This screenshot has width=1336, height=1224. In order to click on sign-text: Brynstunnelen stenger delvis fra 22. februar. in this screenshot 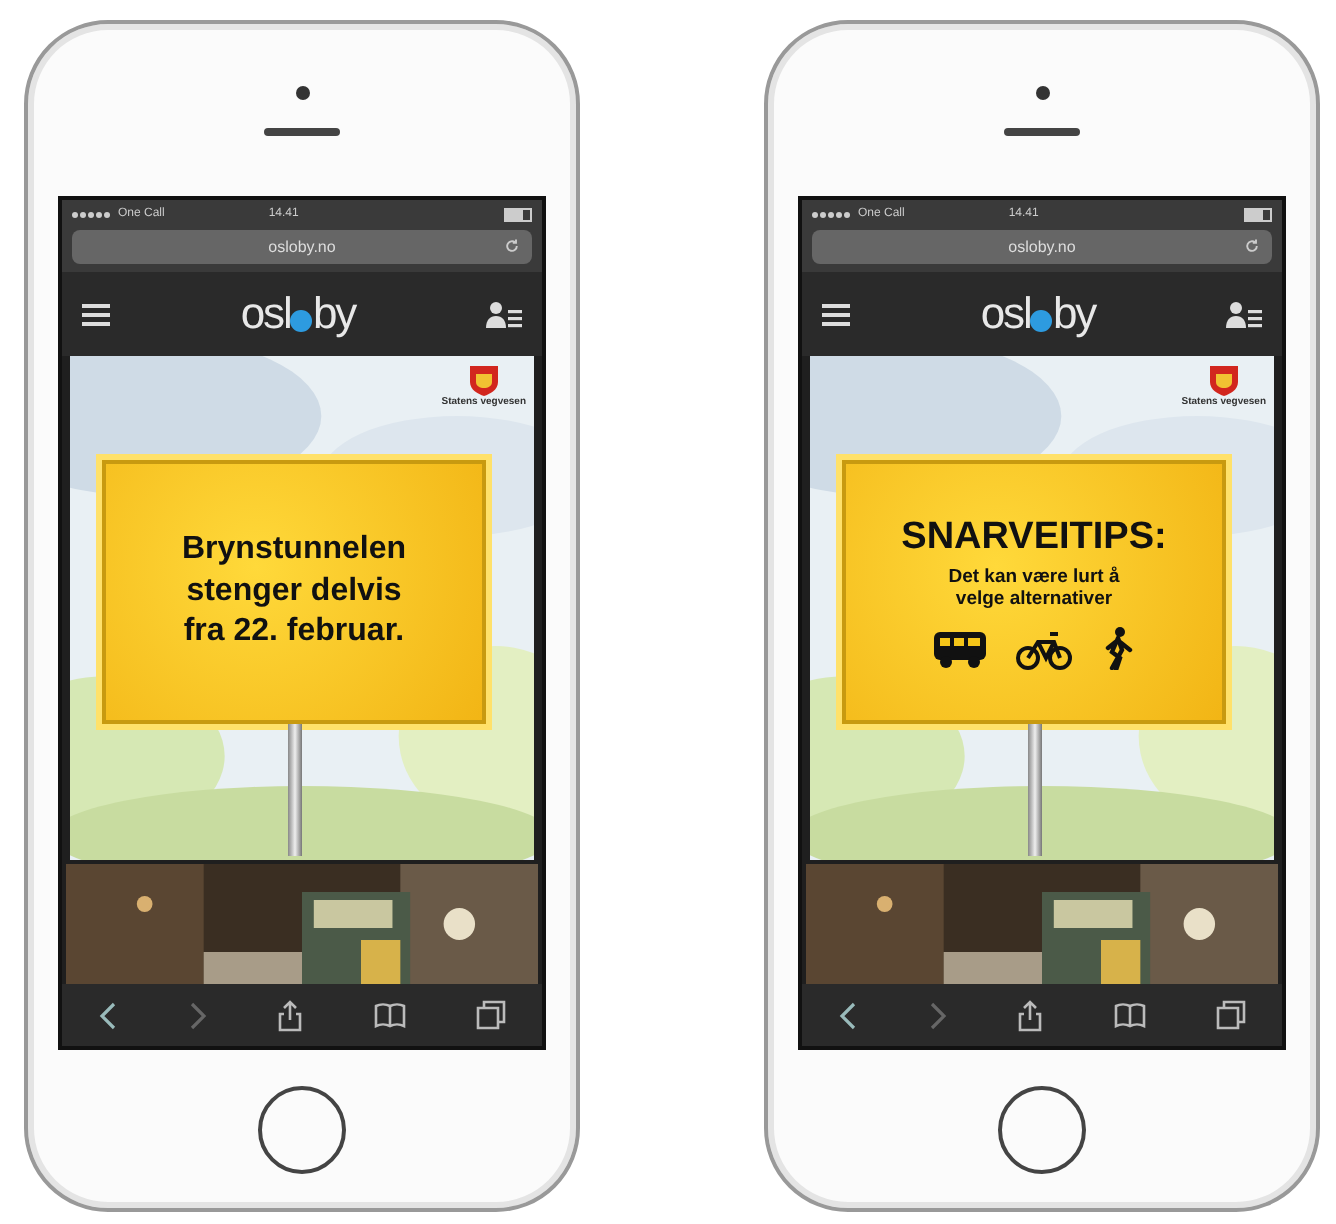, I will do `click(293, 591)`.